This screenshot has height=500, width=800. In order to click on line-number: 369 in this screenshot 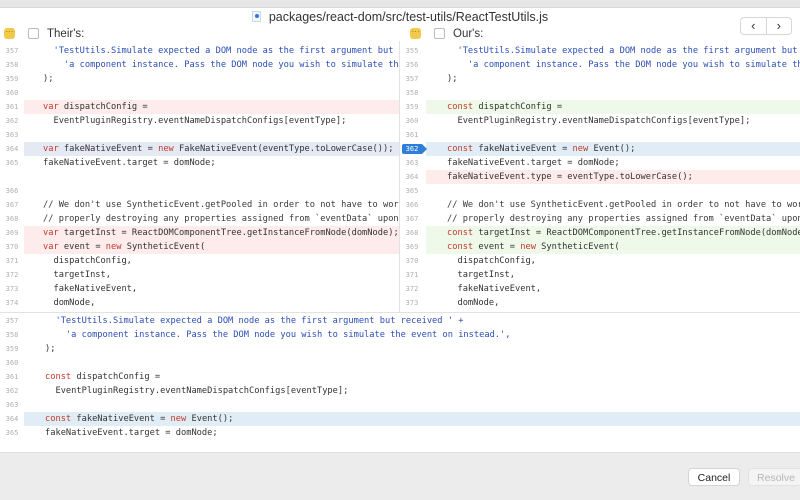, I will do `click(12, 233)`.